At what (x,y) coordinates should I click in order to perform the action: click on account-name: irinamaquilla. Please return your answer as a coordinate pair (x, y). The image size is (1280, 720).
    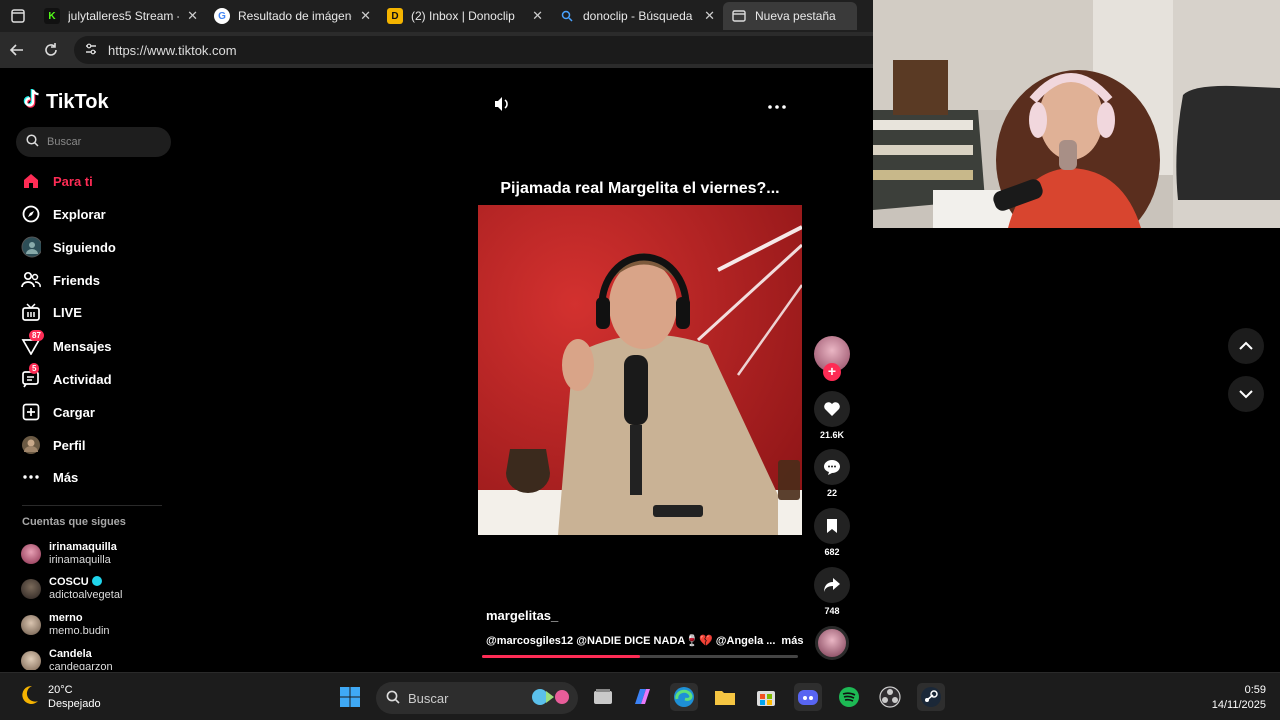
    Looking at the image, I should click on (83, 547).